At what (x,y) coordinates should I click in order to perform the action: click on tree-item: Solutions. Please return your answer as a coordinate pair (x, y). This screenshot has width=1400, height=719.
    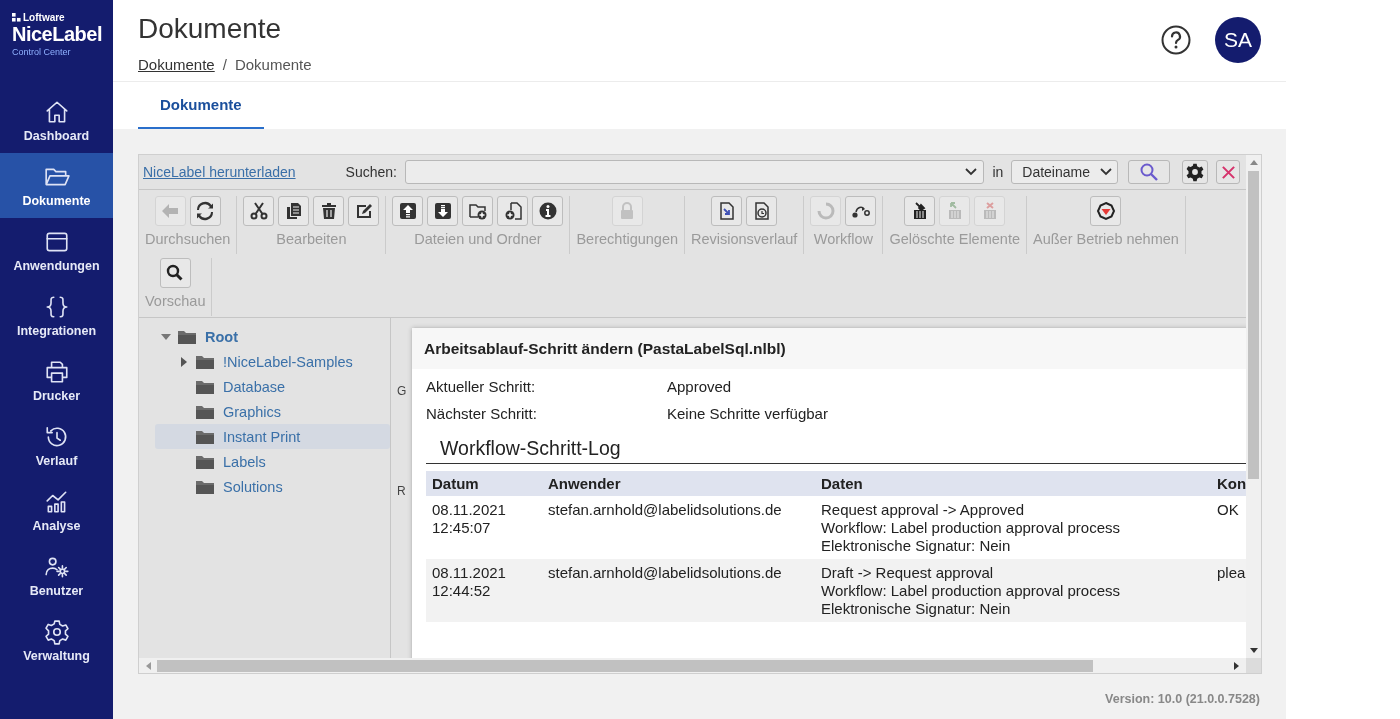
    Looking at the image, I should click on (272, 486).